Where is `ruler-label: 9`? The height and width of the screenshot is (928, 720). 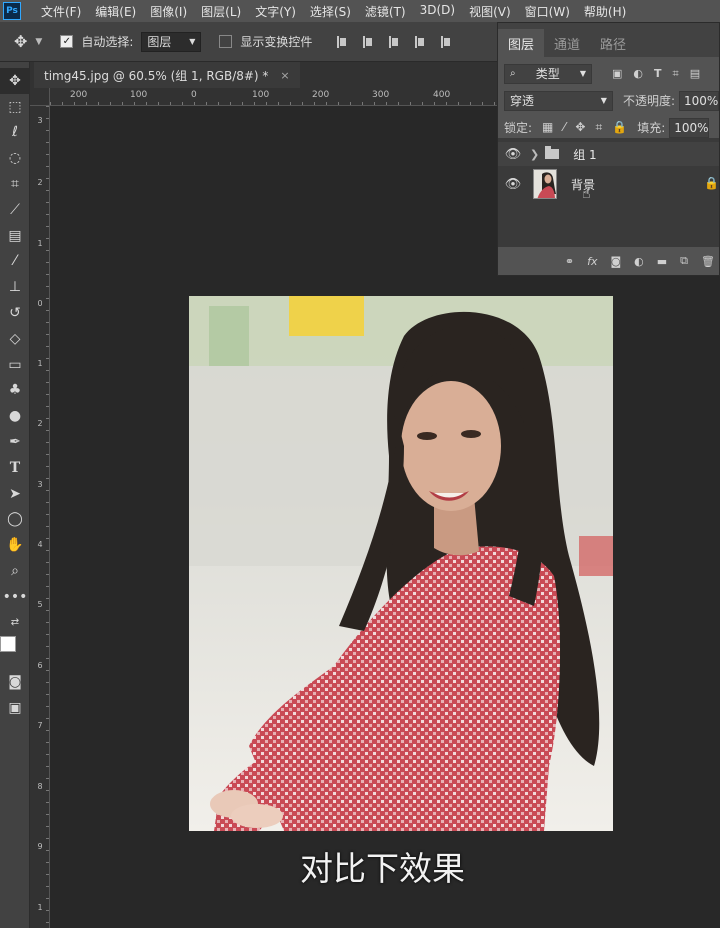 ruler-label: 9 is located at coordinates (40, 846).